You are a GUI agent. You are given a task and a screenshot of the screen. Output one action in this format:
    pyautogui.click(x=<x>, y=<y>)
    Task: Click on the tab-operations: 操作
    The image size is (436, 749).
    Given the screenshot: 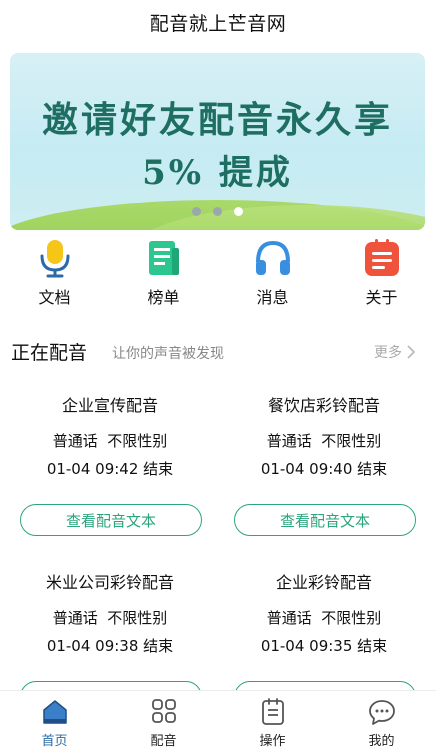 What is the action you would take?
    pyautogui.click(x=272, y=720)
    